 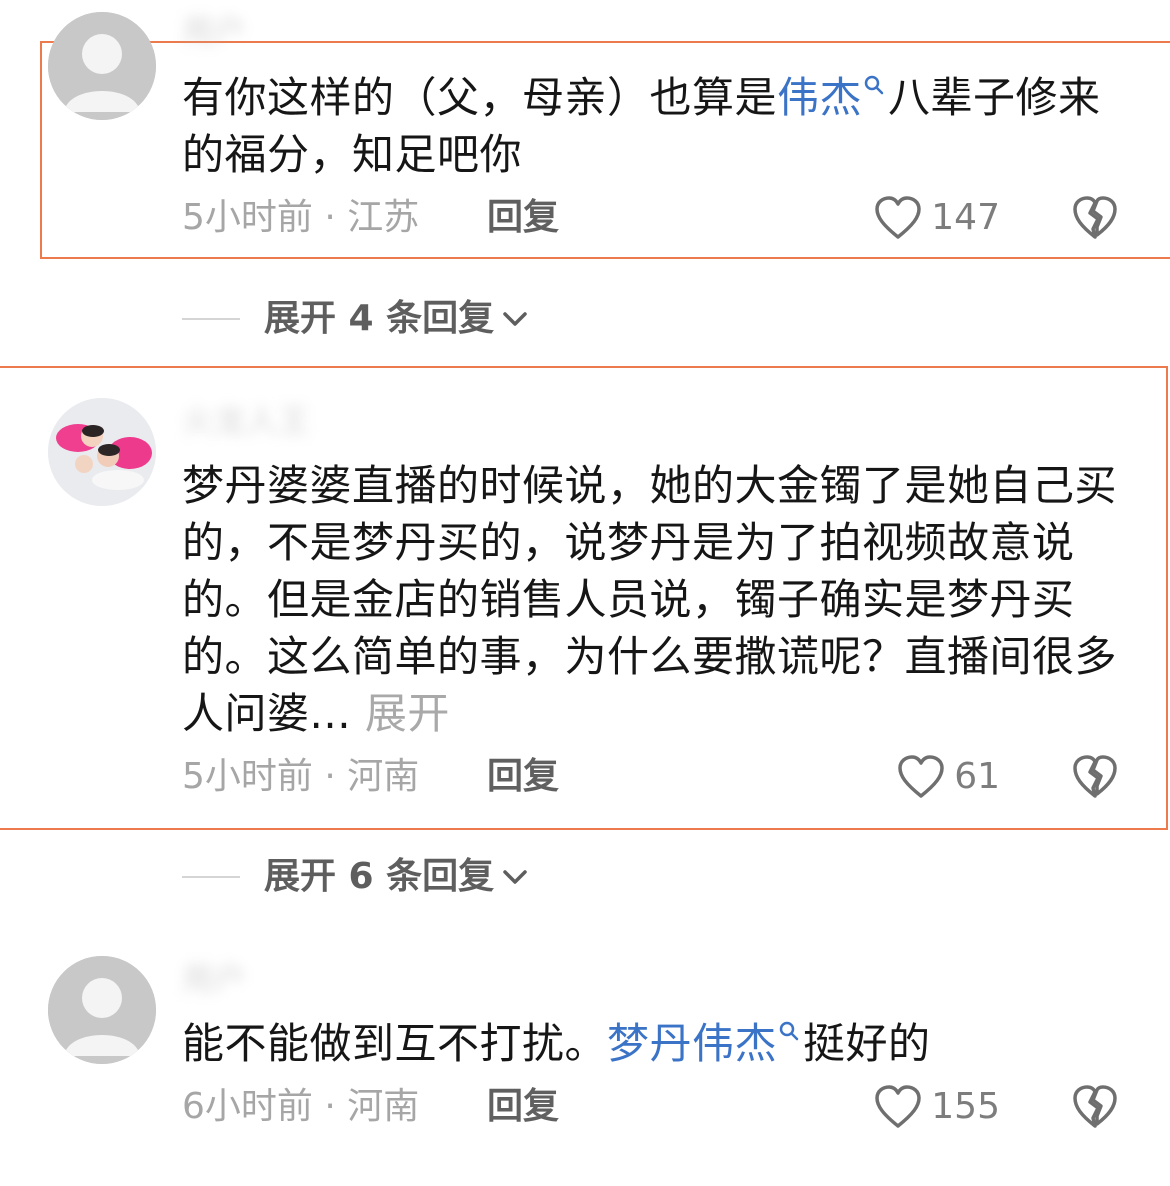 I want to click on expand-replies-button: 展开 4 条回复, so click(x=356, y=319).